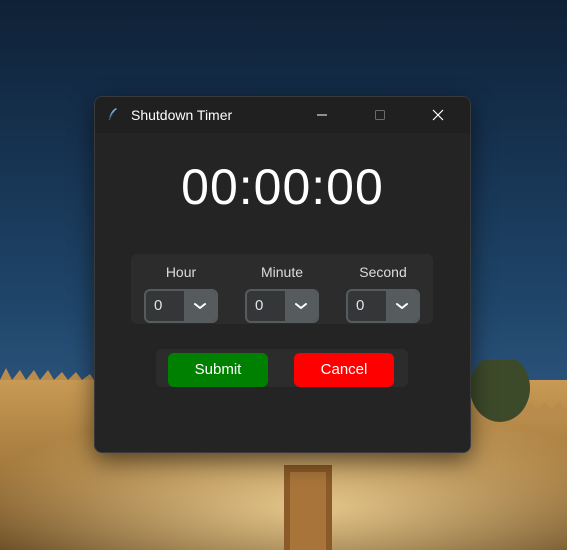  I want to click on hour-picker: Hour 0, so click(181, 289).